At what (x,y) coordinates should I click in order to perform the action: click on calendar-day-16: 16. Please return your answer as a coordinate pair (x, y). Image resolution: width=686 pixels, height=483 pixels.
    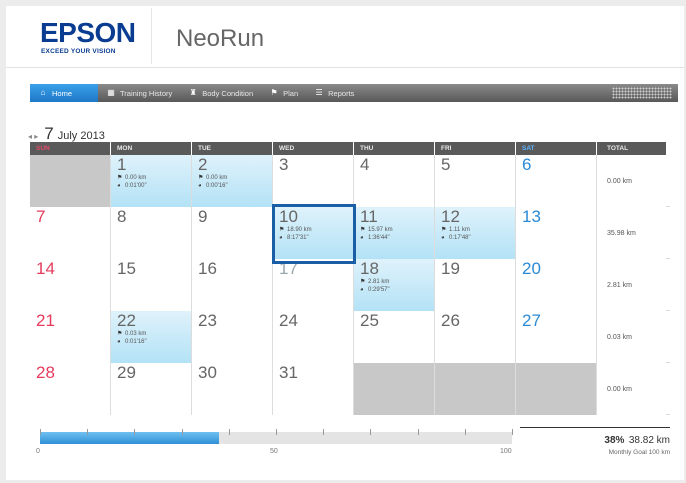
    Looking at the image, I should click on (232, 285).